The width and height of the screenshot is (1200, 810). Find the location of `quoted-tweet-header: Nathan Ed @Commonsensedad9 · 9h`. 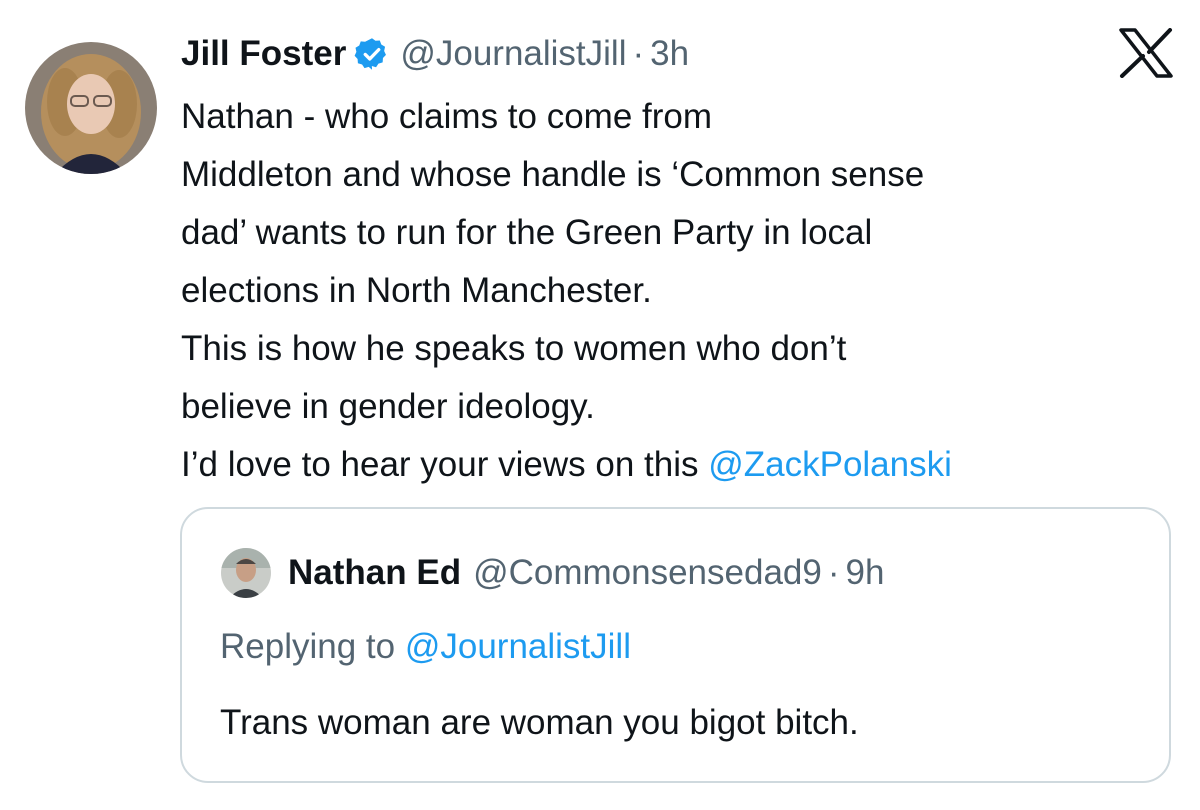

quoted-tweet-header: Nathan Ed @Commonsensedad9 · 9h is located at coordinates (586, 573).